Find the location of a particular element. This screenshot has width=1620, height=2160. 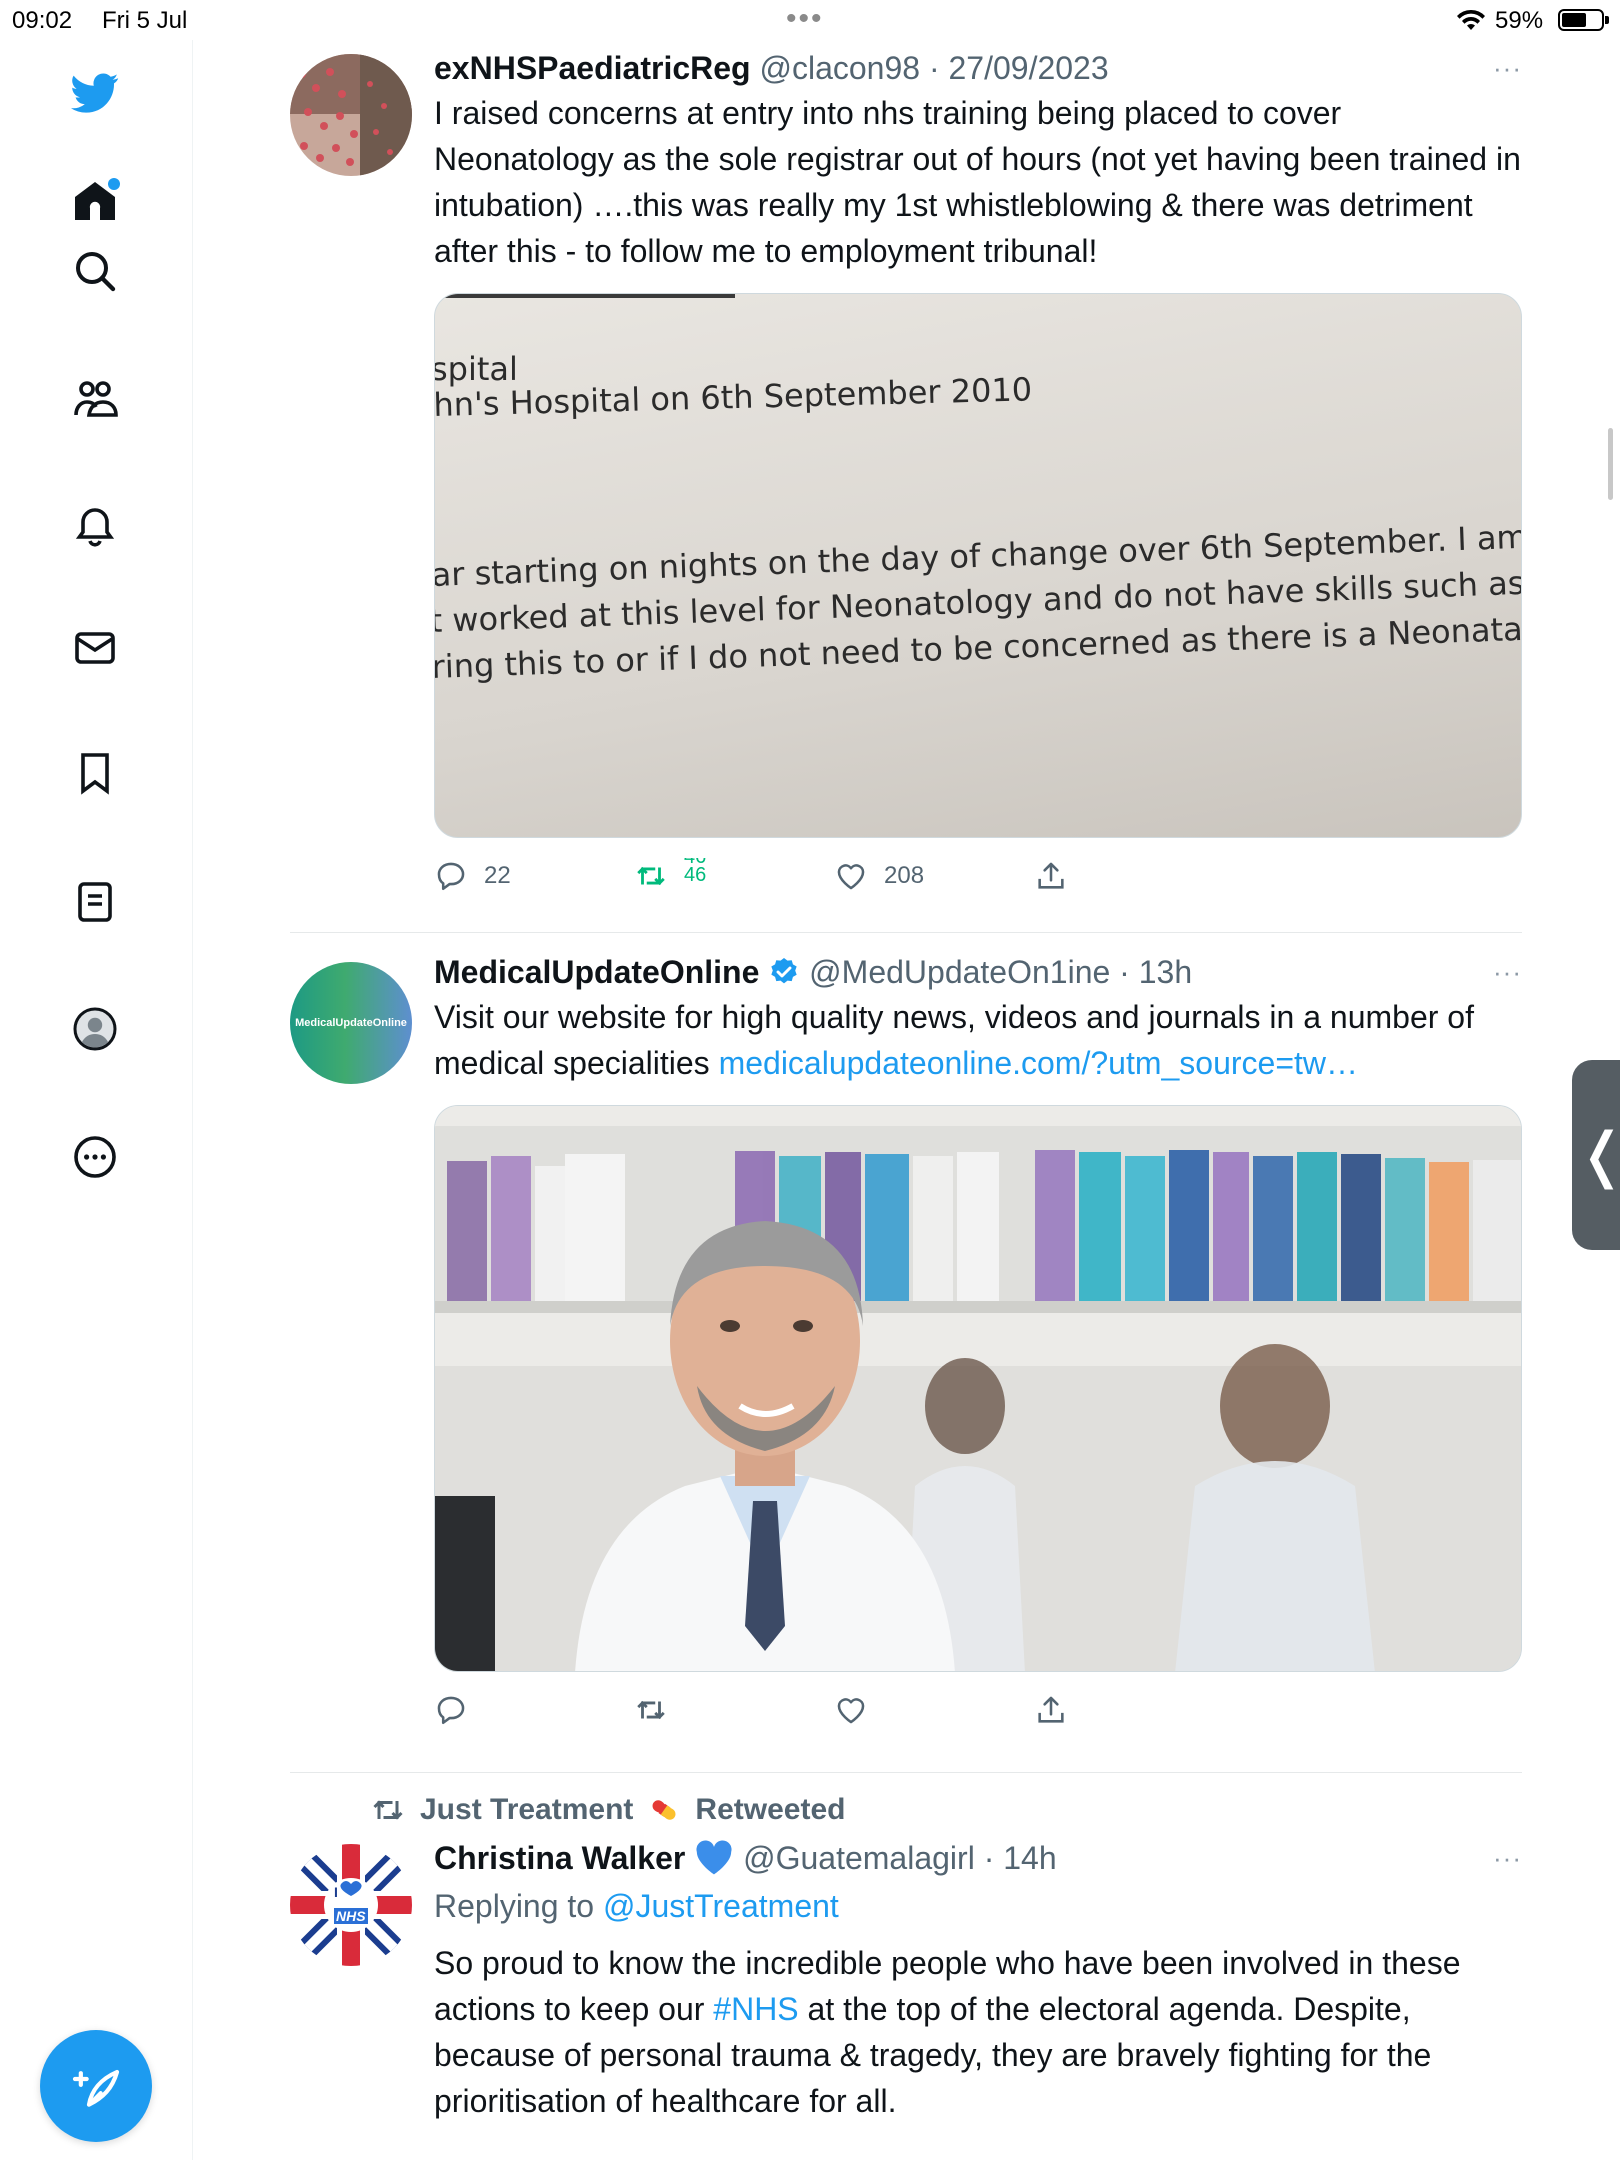

avatar-text: I is located at coordinates (336, 1892).